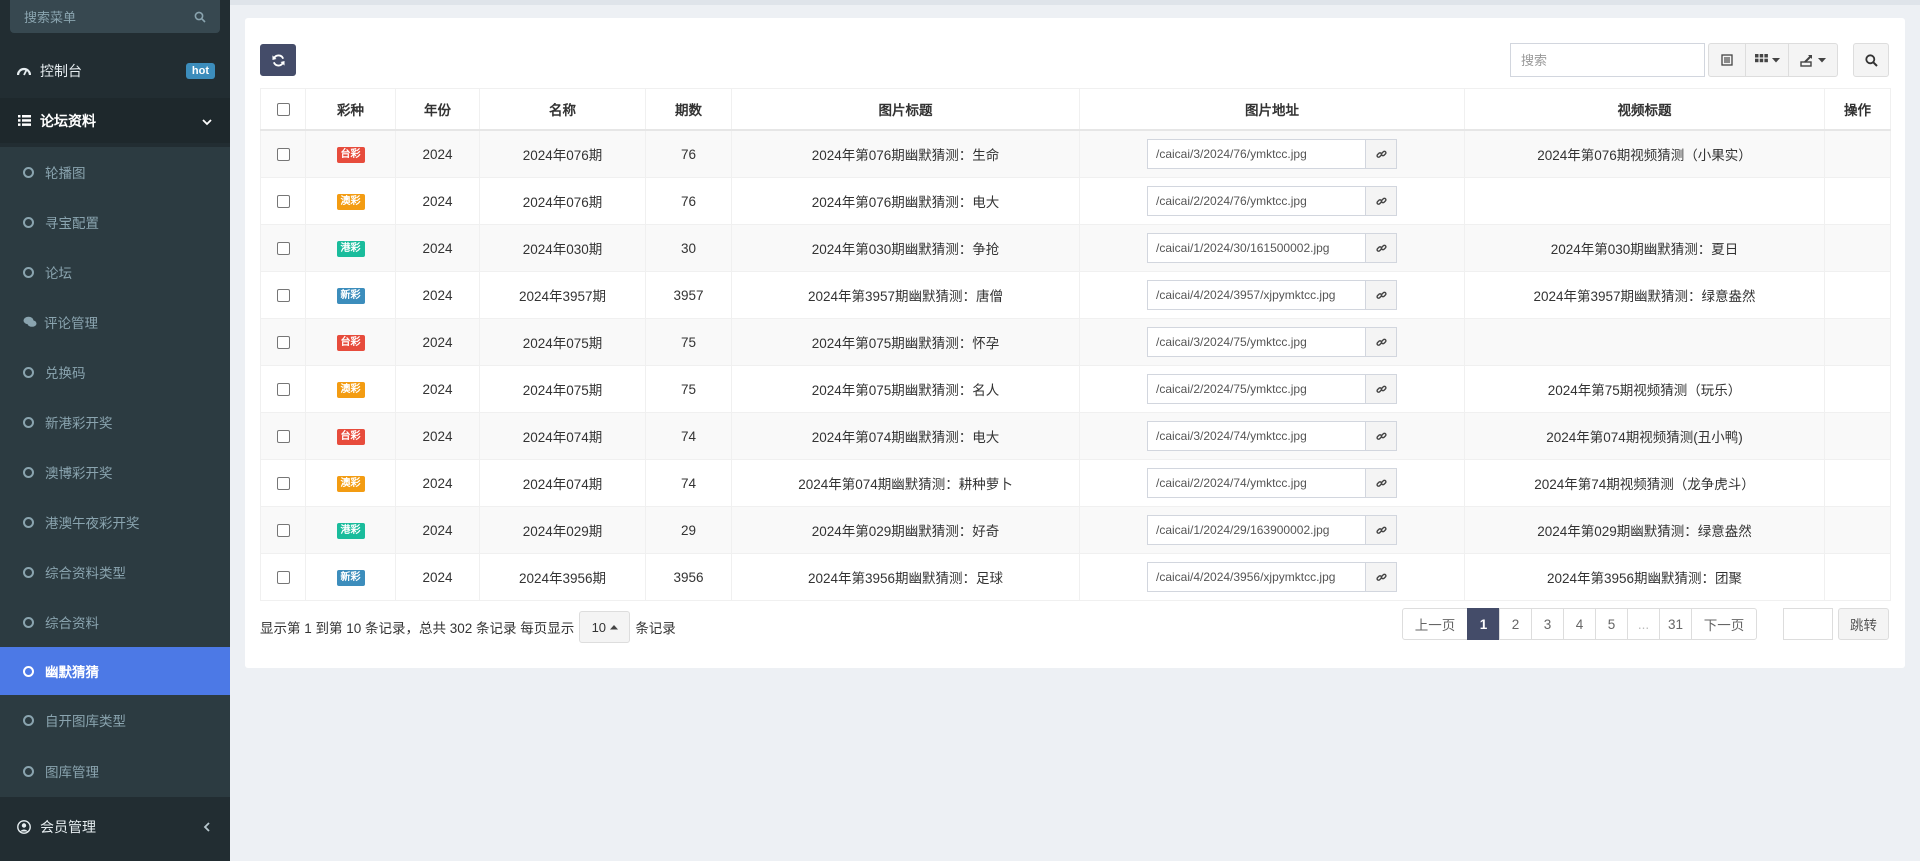  I want to click on column-header: 图片标题, so click(905, 109).